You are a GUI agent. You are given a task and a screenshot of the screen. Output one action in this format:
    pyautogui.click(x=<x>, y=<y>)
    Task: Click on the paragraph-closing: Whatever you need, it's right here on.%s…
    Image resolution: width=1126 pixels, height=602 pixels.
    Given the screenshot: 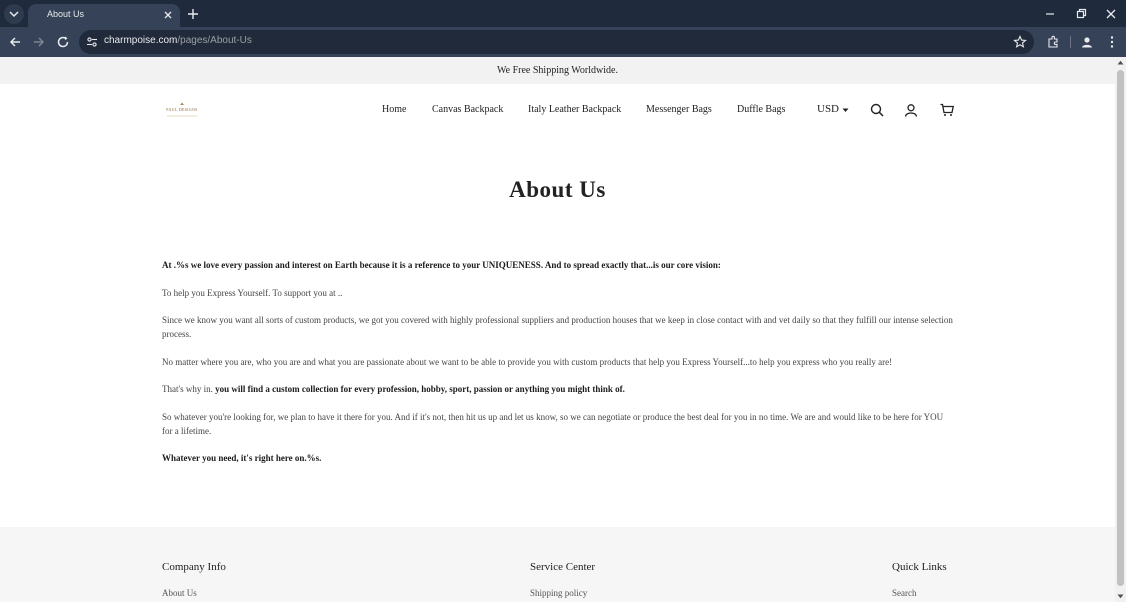 What is the action you would take?
    pyautogui.click(x=242, y=458)
    